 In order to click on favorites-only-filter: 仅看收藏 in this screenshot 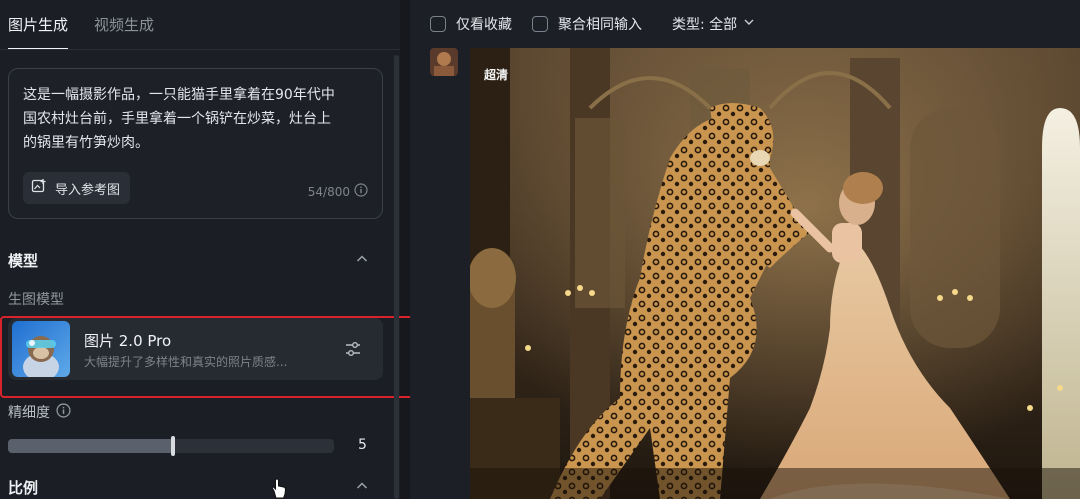, I will do `click(471, 24)`.